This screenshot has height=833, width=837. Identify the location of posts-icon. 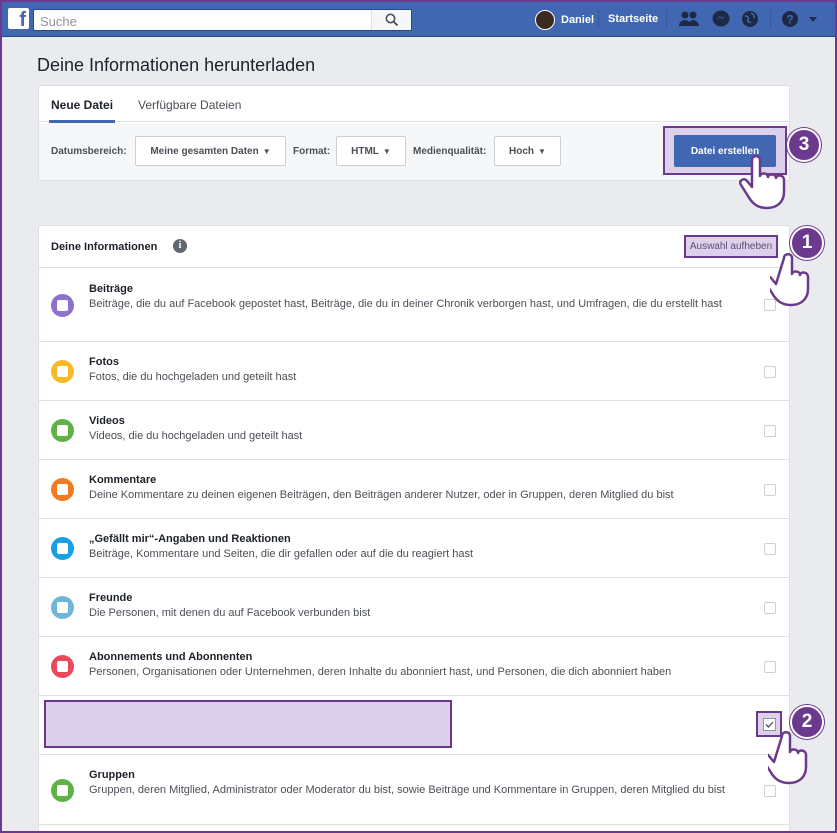
(62, 305).